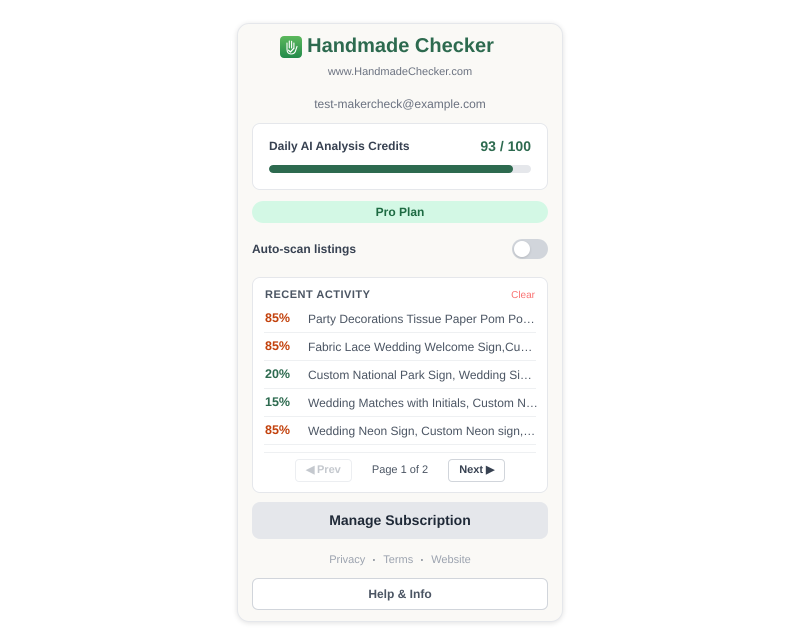 This screenshot has width=800, height=640. I want to click on auto-scan-label: Auto-scan listings, so click(304, 249).